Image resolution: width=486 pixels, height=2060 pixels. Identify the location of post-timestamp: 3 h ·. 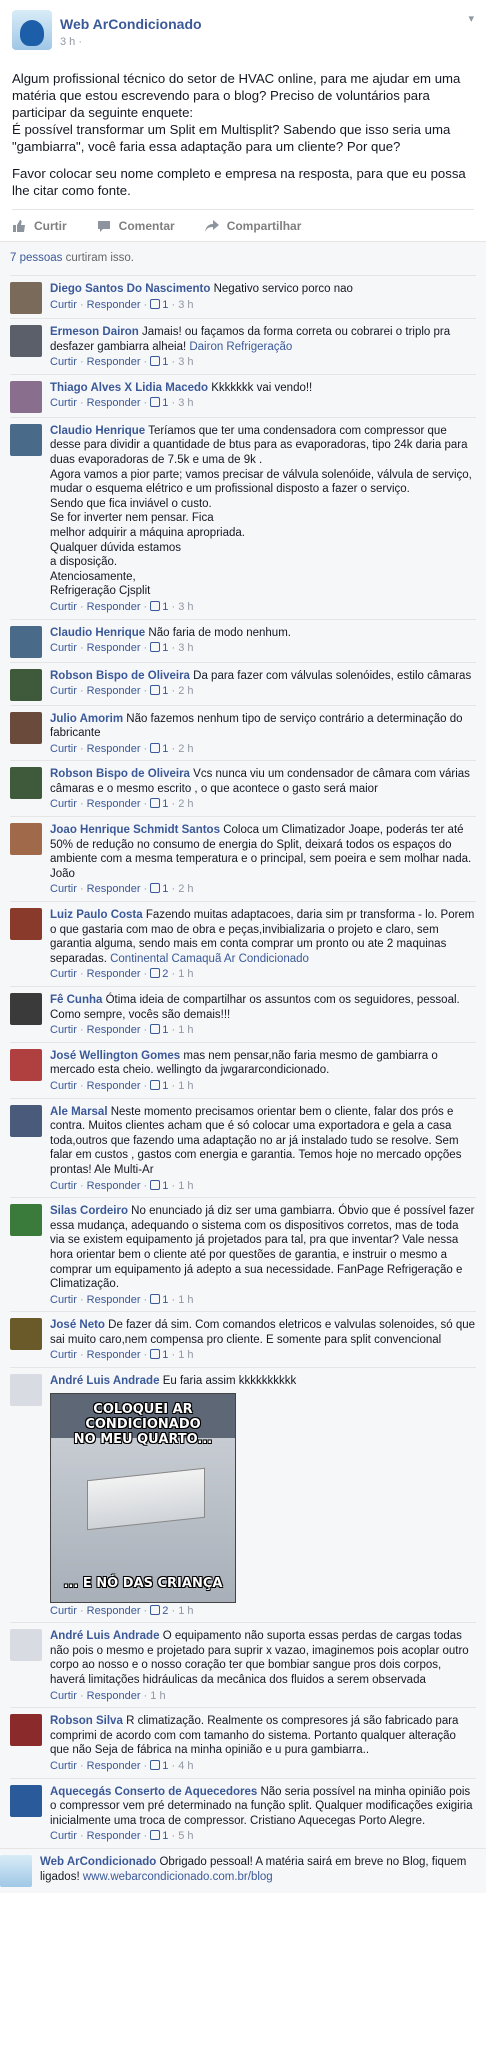
(131, 42).